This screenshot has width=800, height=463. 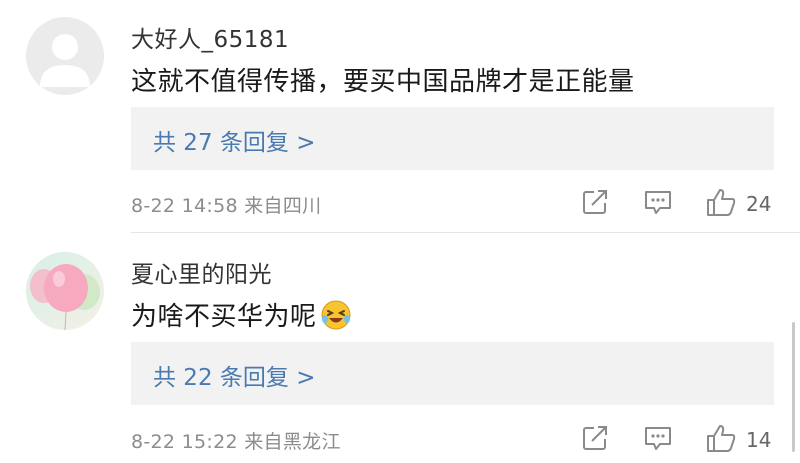 What do you see at coordinates (201, 272) in the screenshot?
I see `username: 夏心里的阳光` at bounding box center [201, 272].